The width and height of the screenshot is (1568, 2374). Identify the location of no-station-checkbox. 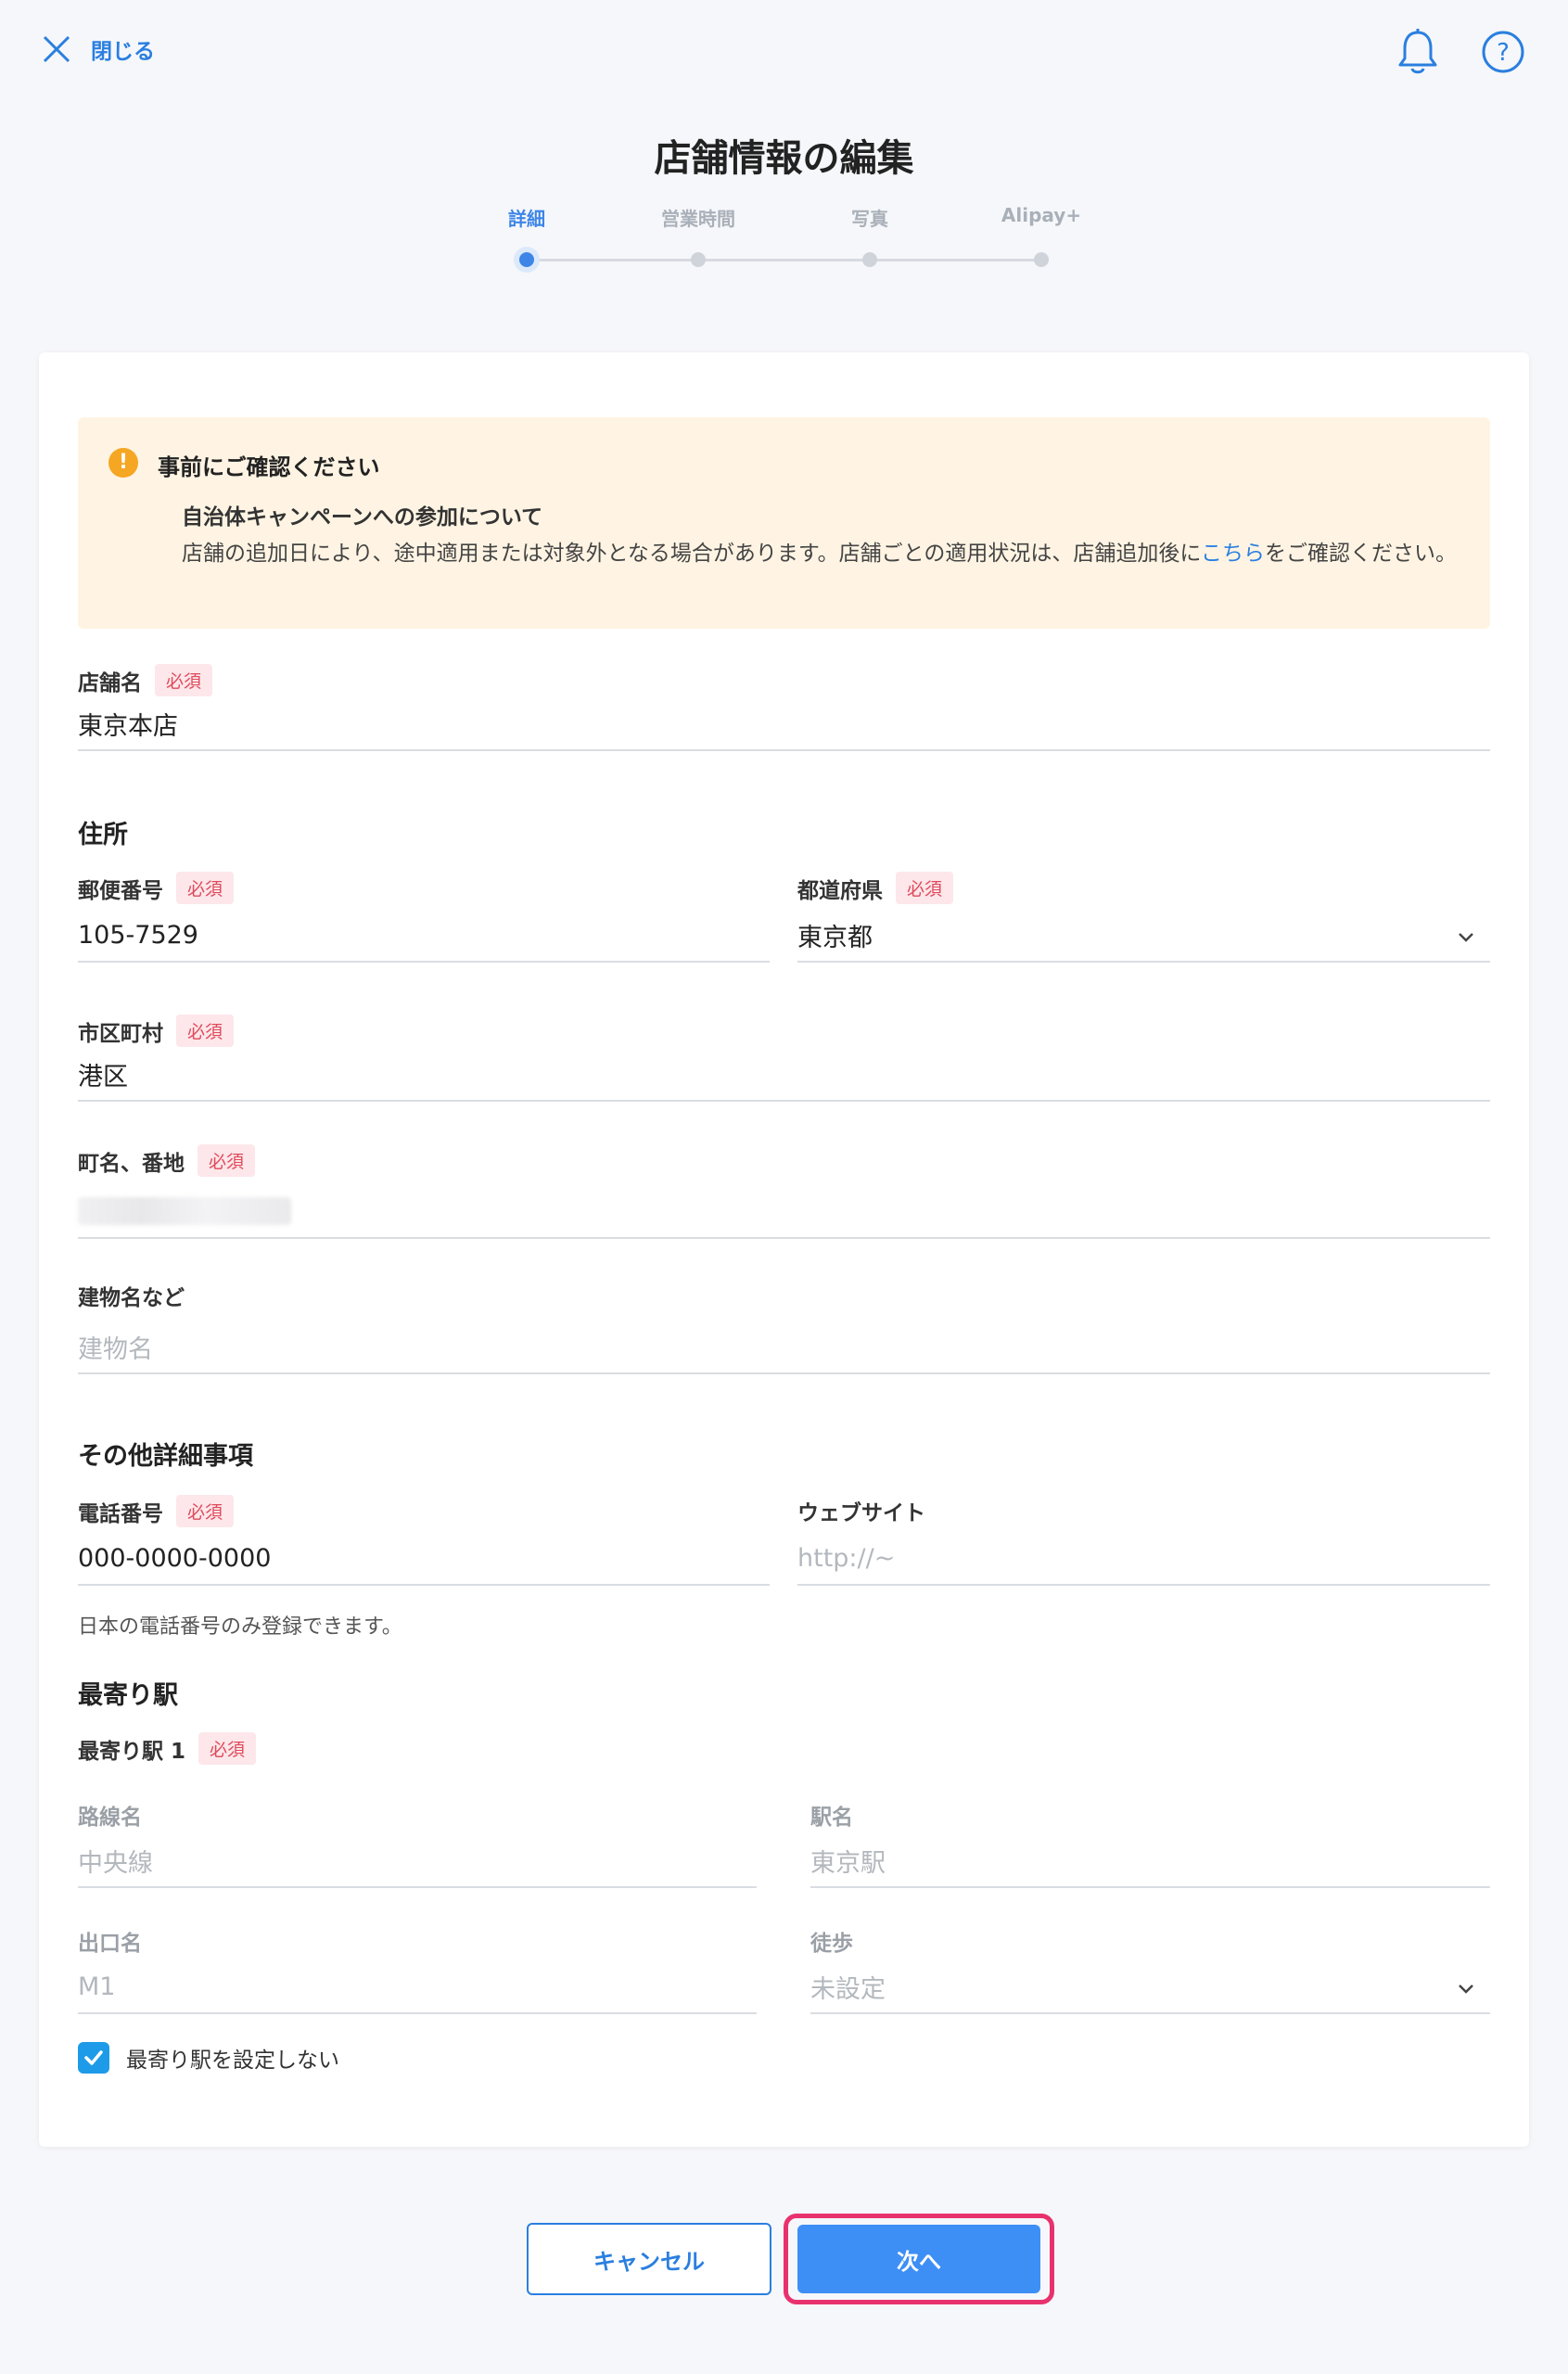
(93, 2058).